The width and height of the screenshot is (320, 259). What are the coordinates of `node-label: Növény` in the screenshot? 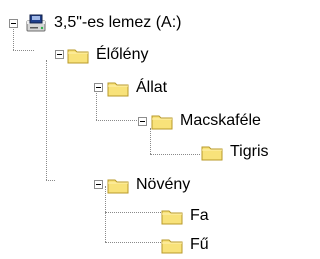 It's located at (163, 184).